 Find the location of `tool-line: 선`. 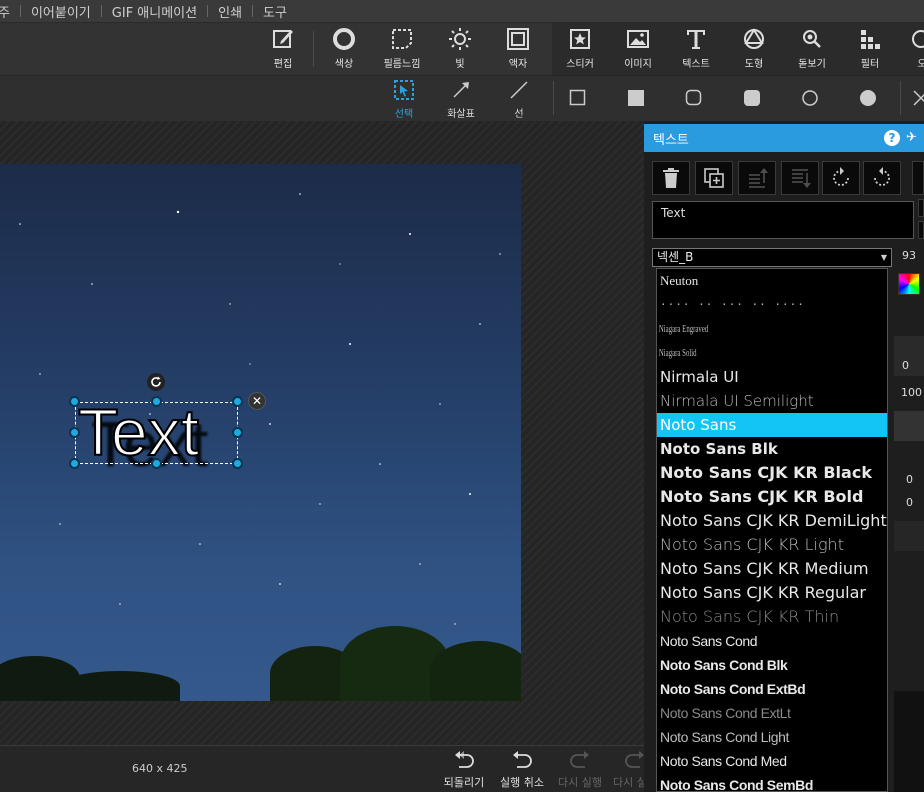

tool-line: 선 is located at coordinates (519, 99).